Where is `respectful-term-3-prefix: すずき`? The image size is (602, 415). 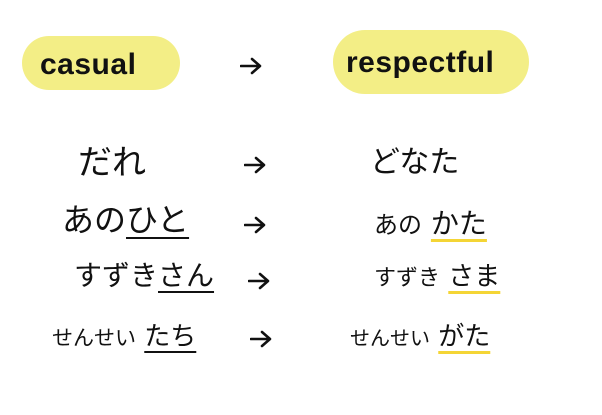 respectful-term-3-prefix: すずき is located at coordinates (407, 278).